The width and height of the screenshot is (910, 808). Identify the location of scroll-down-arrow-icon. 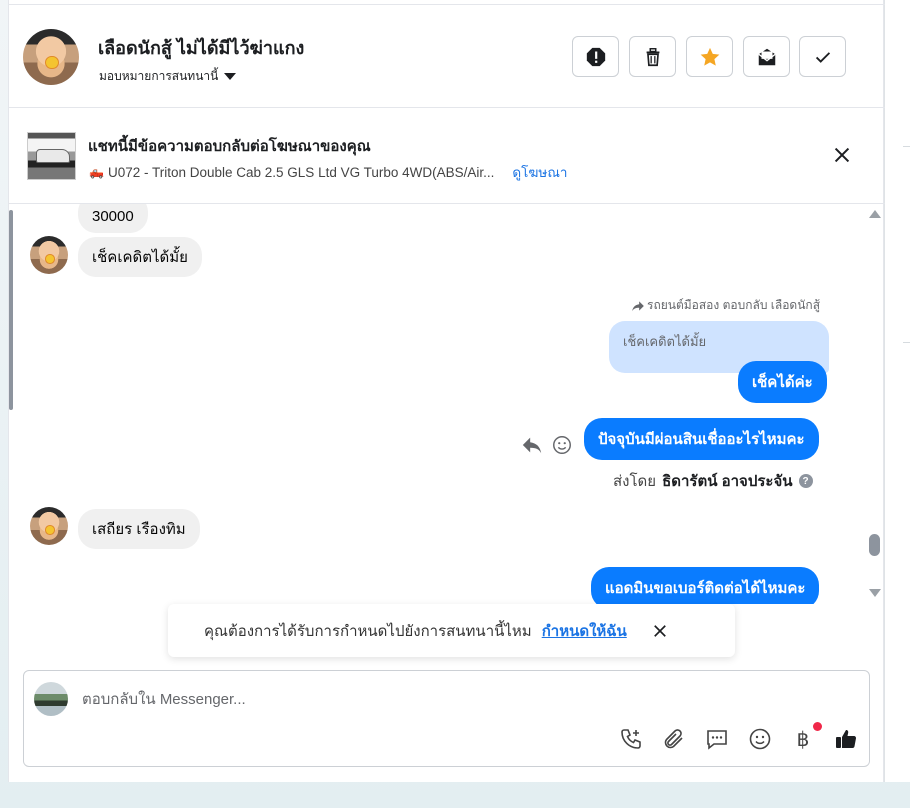
(875, 593).